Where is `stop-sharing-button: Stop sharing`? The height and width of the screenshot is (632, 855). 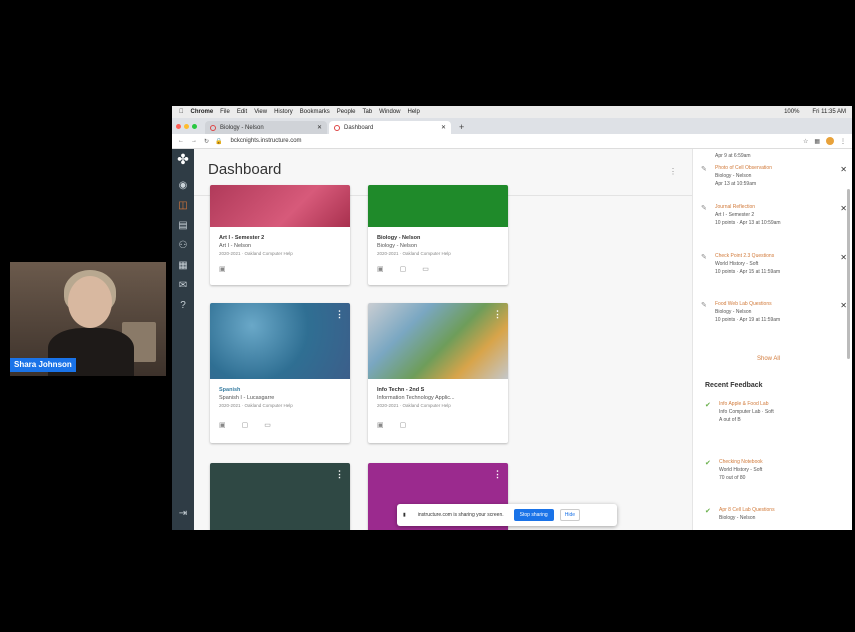
stop-sharing-button: Stop sharing is located at coordinates (533, 515).